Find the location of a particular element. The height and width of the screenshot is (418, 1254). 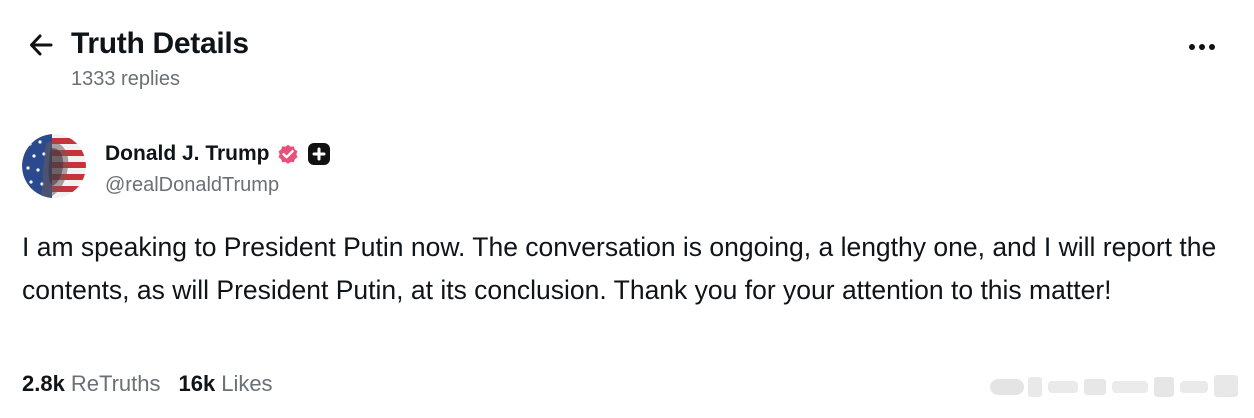

verified-badge-icon is located at coordinates (287, 154).